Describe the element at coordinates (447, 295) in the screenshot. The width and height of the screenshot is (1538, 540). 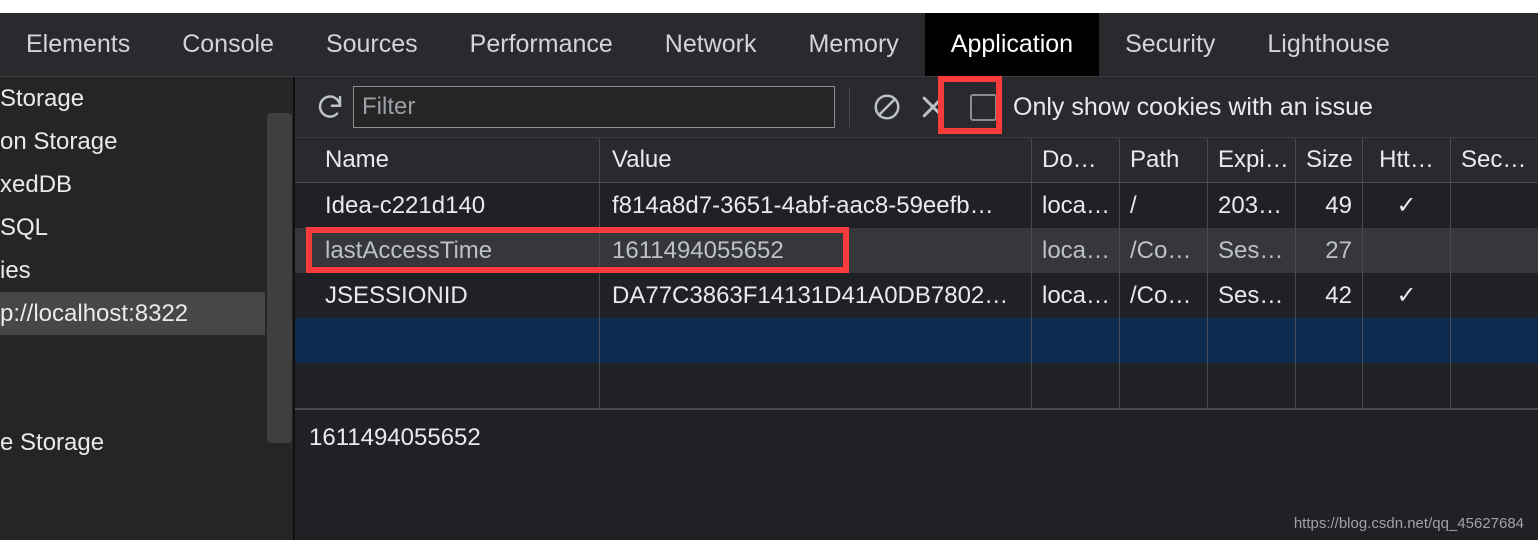
I see `cell-name: JSESSIONID` at that location.